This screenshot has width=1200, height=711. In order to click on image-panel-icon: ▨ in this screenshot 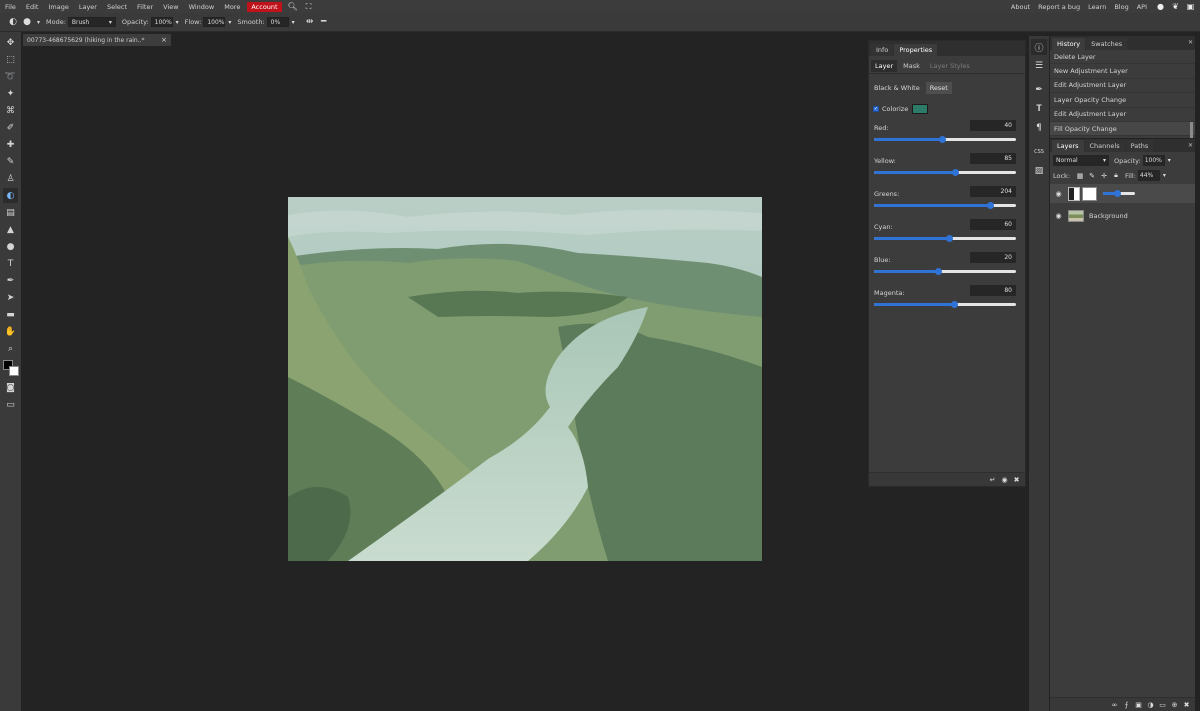, I will do `click(1039, 171)`.